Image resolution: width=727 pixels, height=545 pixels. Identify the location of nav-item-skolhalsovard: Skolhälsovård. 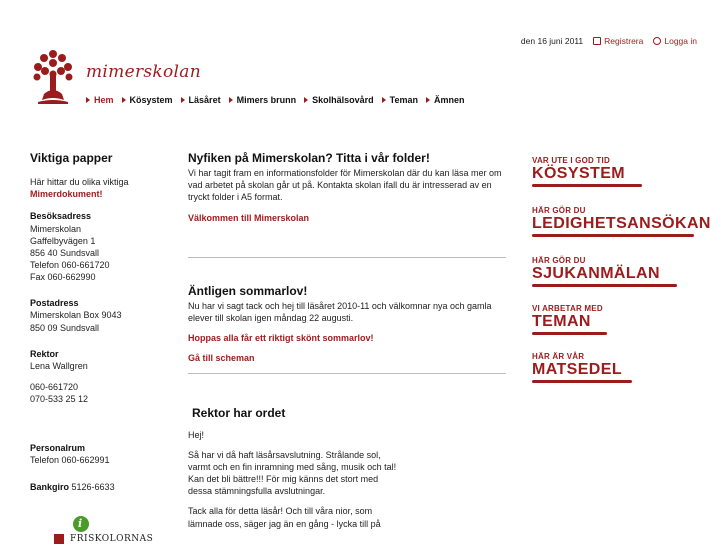
(339, 100).